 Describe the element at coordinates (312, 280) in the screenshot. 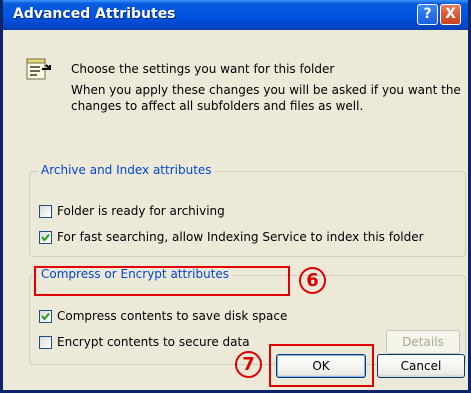

I see `annotation-step-6: 6` at that location.